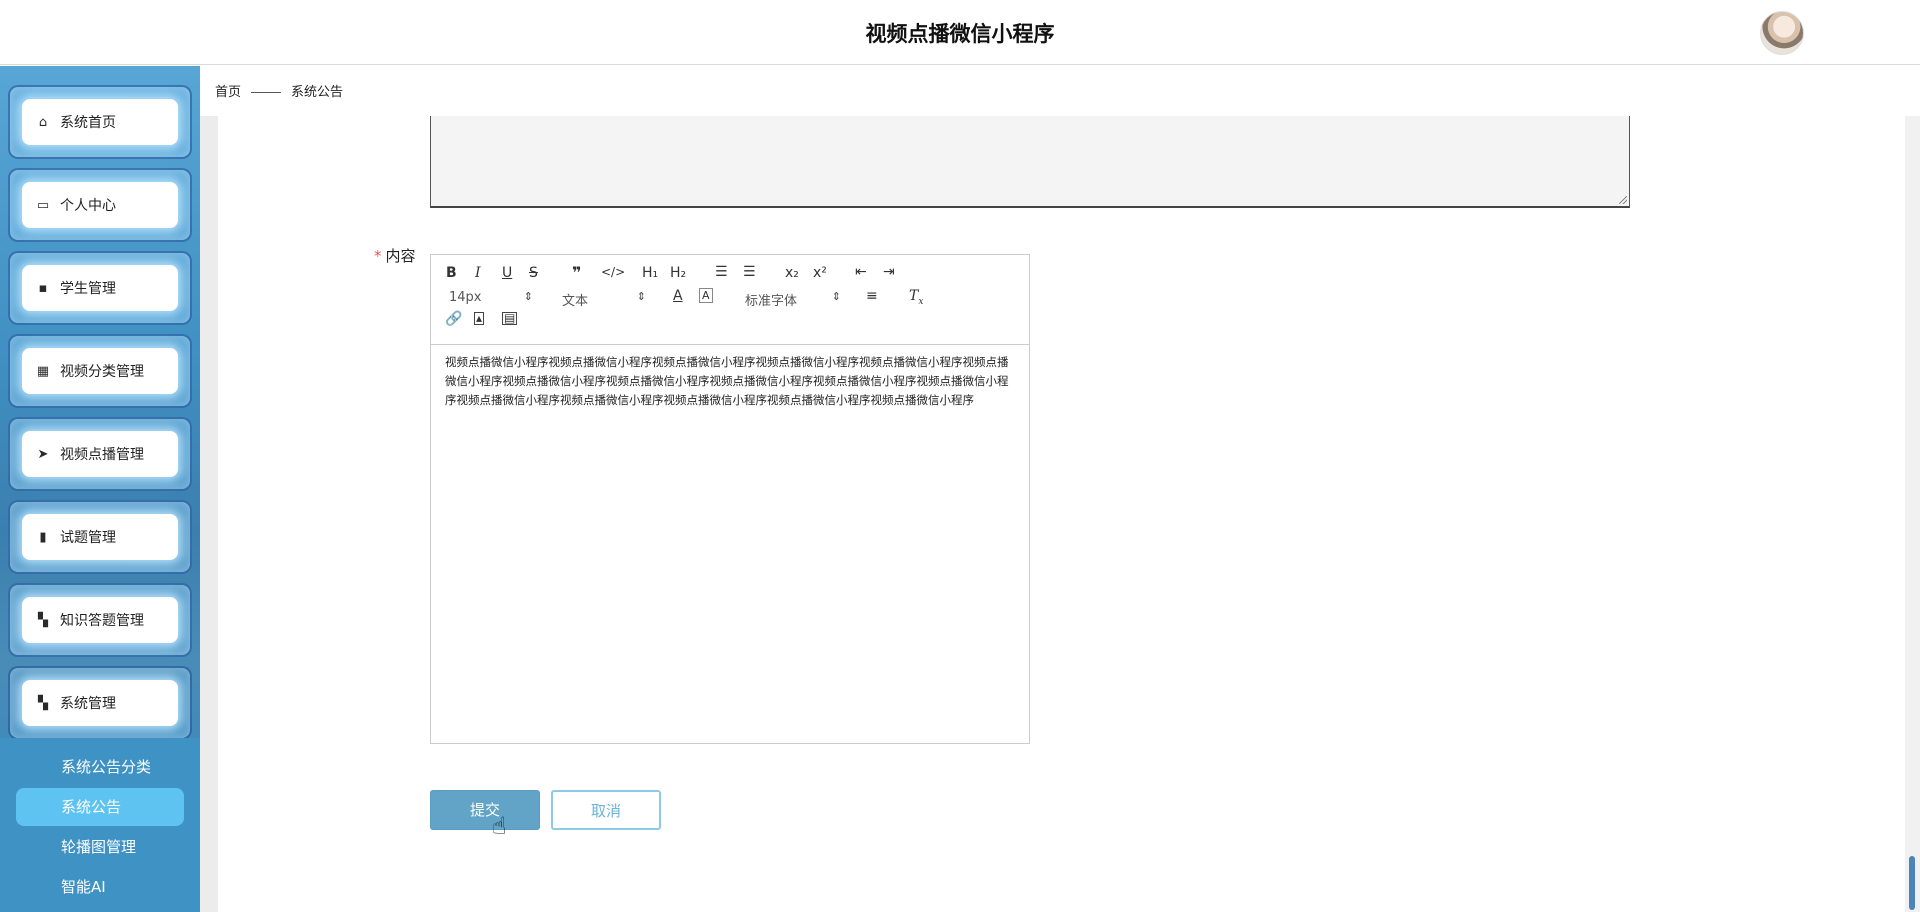  What do you see at coordinates (491, 297) in the screenshot?
I see `font-size-select: 14px` at bounding box center [491, 297].